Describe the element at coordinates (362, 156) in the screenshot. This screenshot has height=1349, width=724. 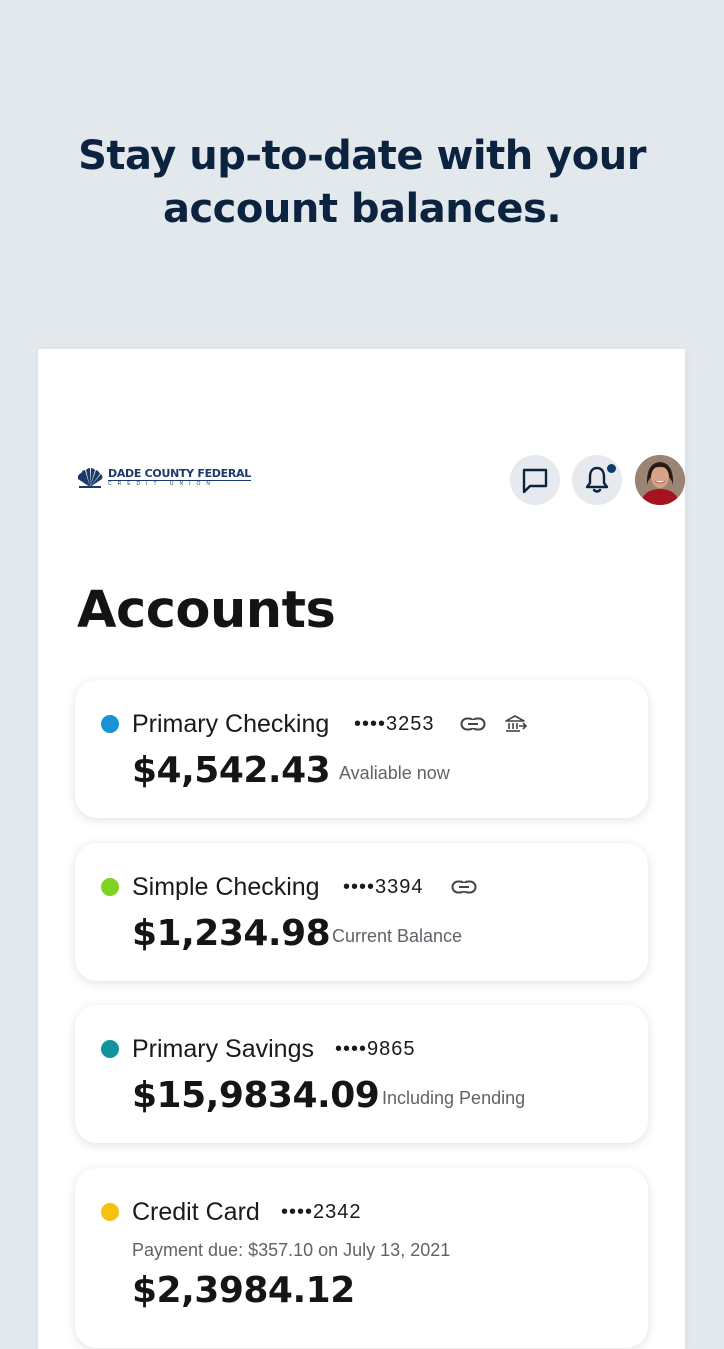
I see `headline-line-1: Stay up-to-date with your` at that location.